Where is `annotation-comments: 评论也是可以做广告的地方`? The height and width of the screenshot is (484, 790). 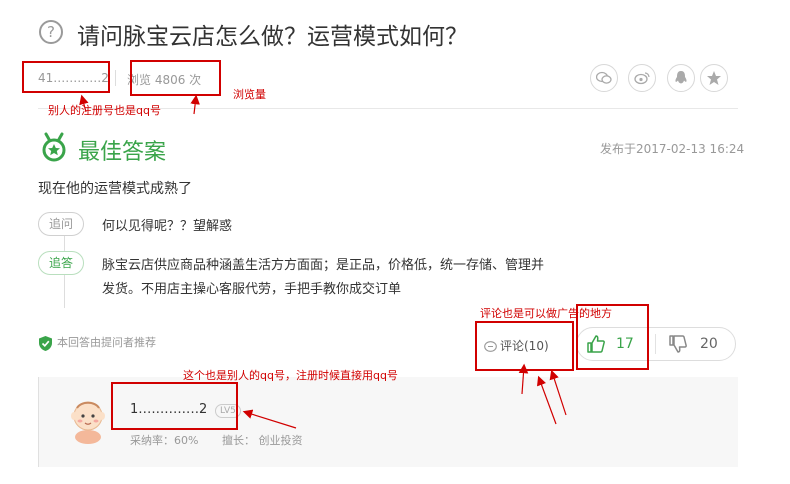 annotation-comments: 评论也是可以做广告的地方 is located at coordinates (546, 313).